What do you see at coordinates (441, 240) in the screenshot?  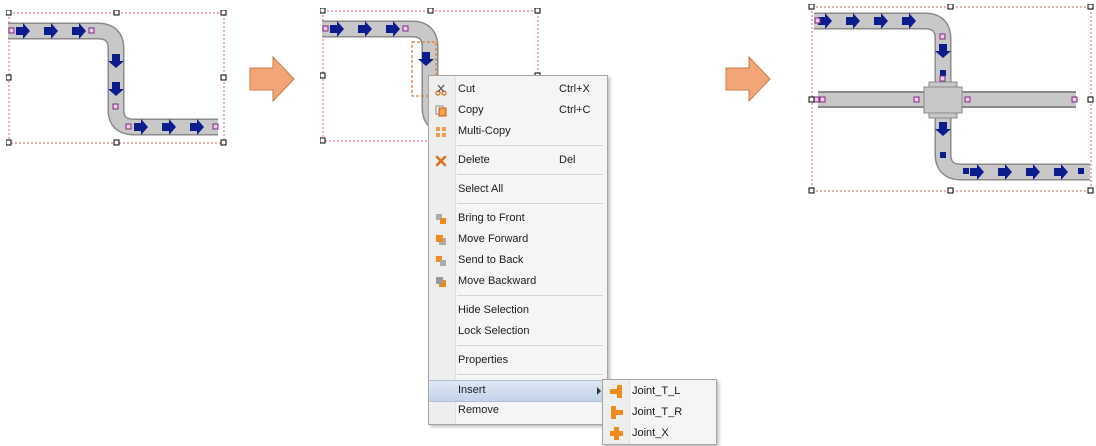 I see `move-forward-icon` at bounding box center [441, 240].